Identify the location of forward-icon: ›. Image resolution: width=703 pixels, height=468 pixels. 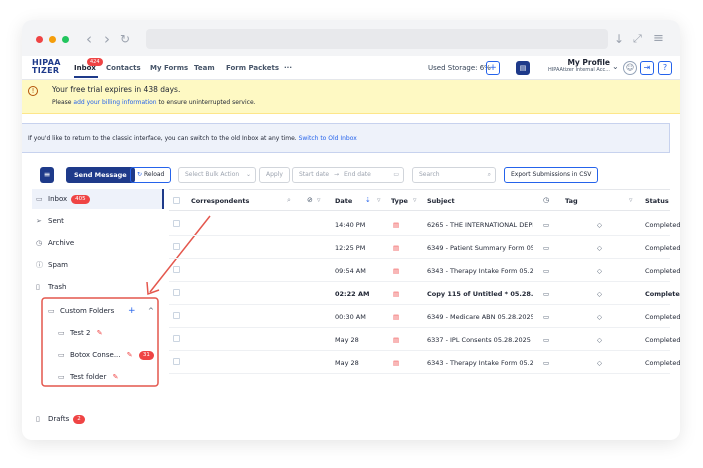
(107, 39).